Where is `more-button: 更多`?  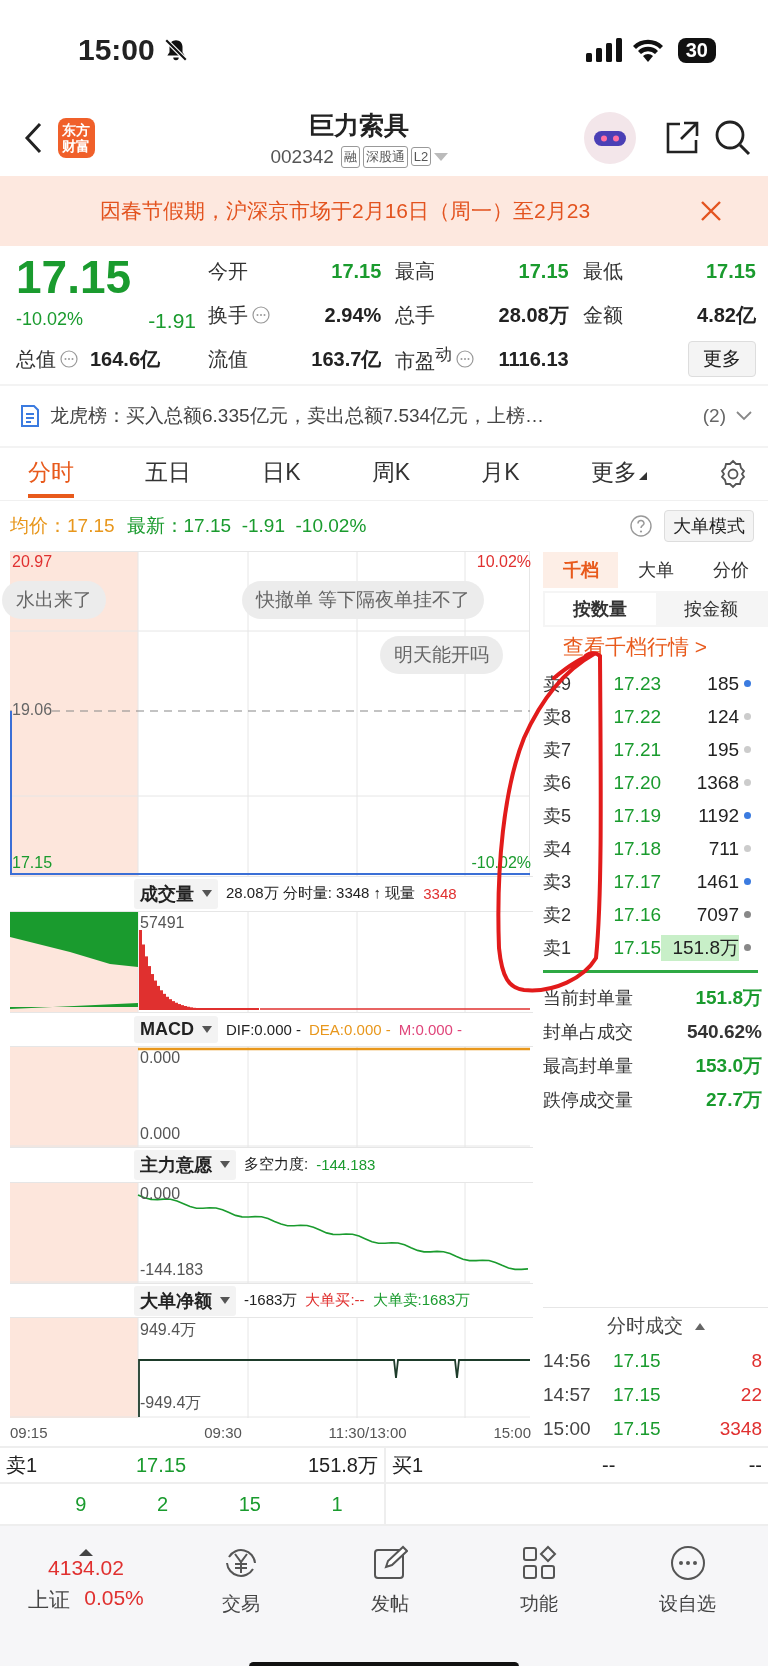
more-button: 更多 is located at coordinates (722, 359).